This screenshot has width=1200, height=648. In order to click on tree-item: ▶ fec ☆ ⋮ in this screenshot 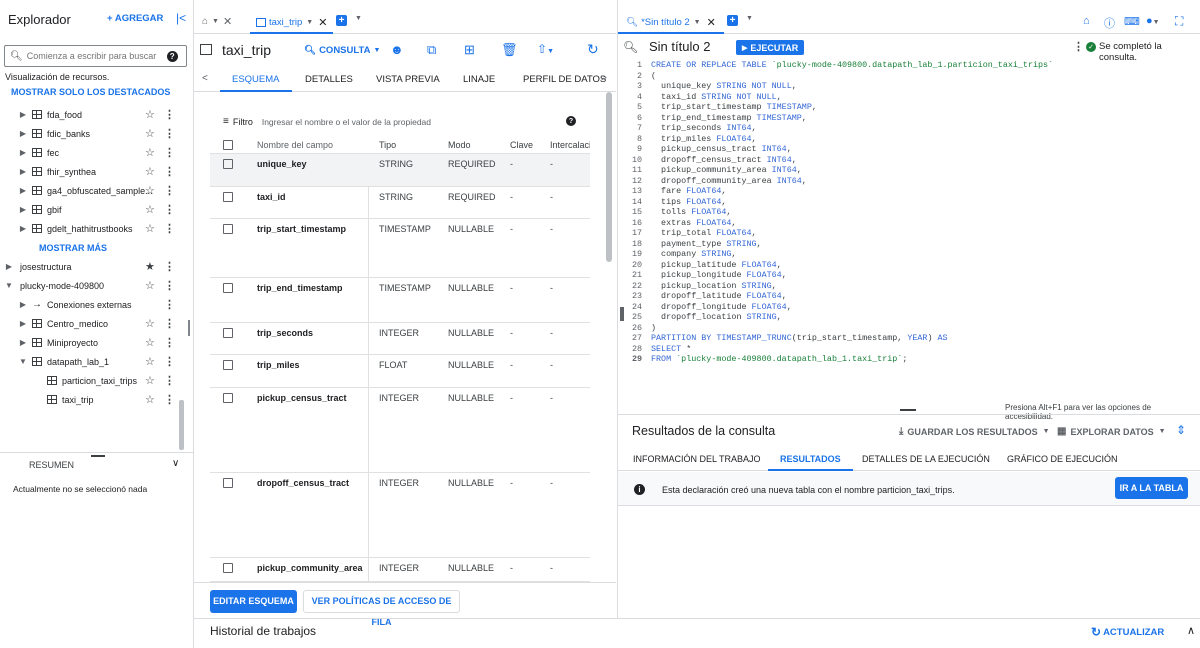, I will do `click(90, 152)`.